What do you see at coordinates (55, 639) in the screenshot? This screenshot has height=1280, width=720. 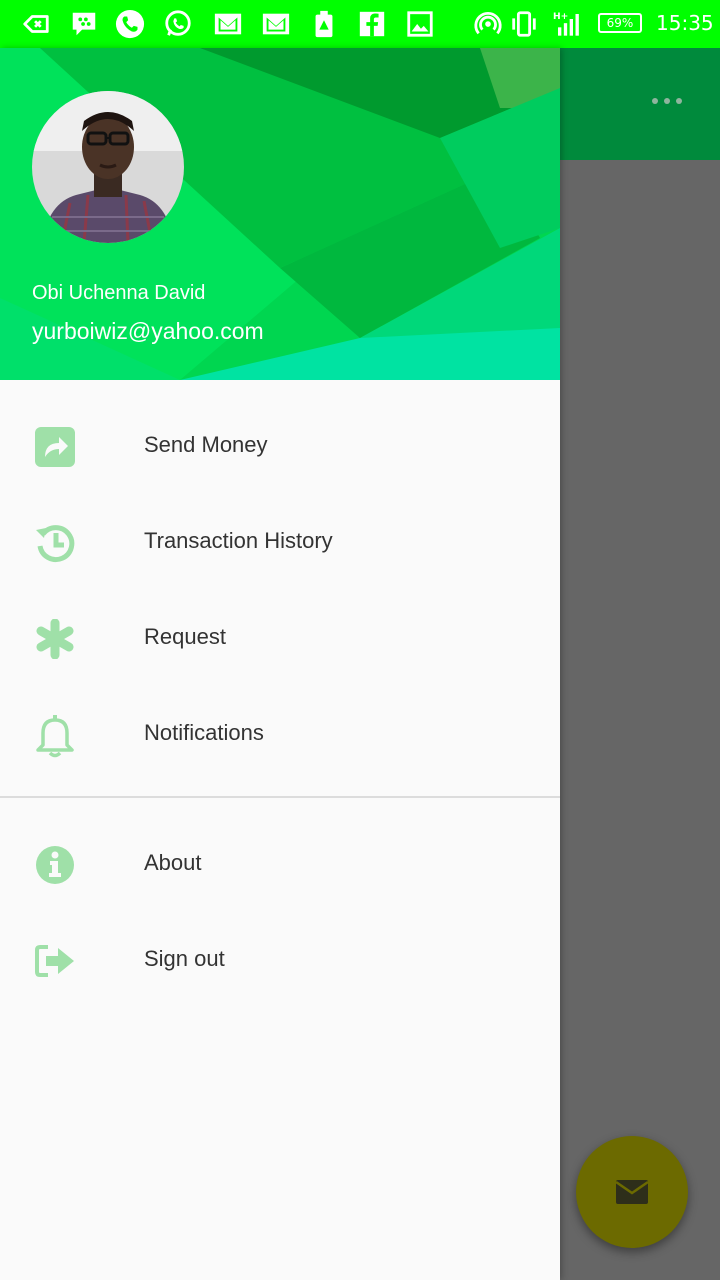 I see `asterisk-icon` at bounding box center [55, 639].